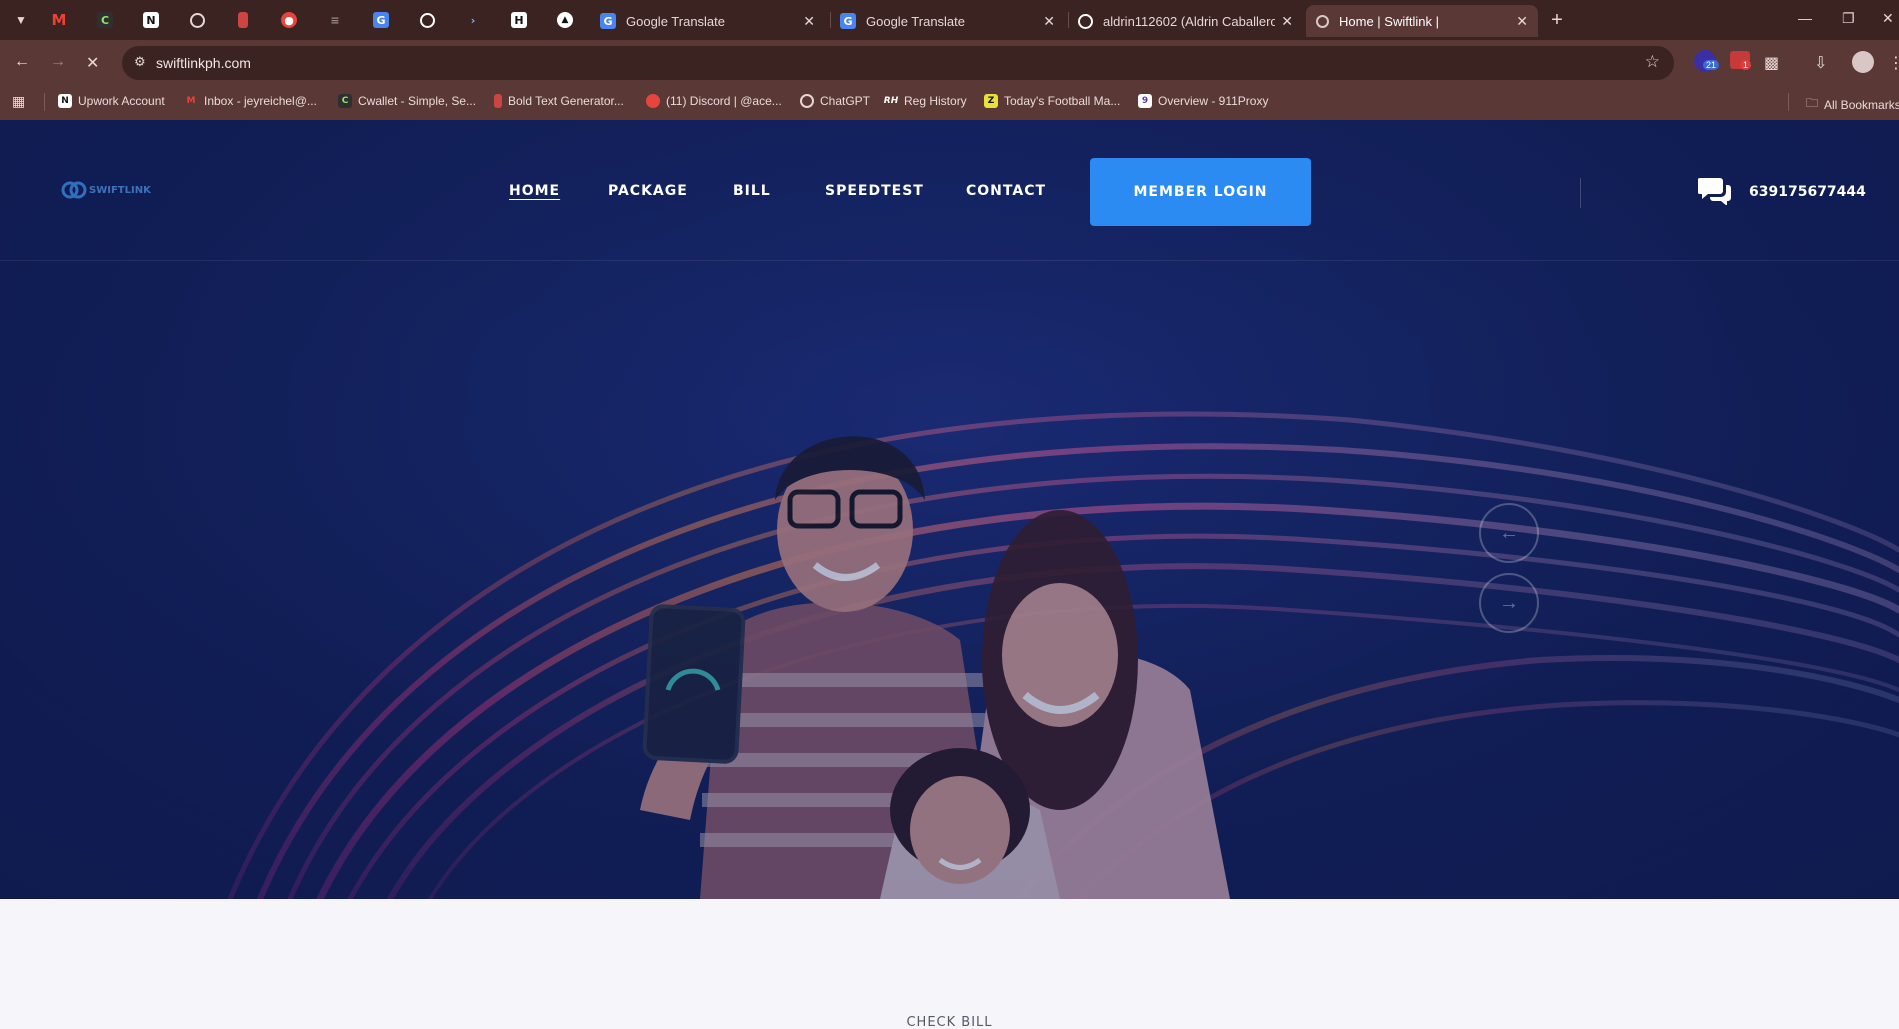 The width and height of the screenshot is (1899, 1029). Describe the element at coordinates (874, 191) in the screenshot. I see `nav-speedtest: SPEEDTEST` at that location.